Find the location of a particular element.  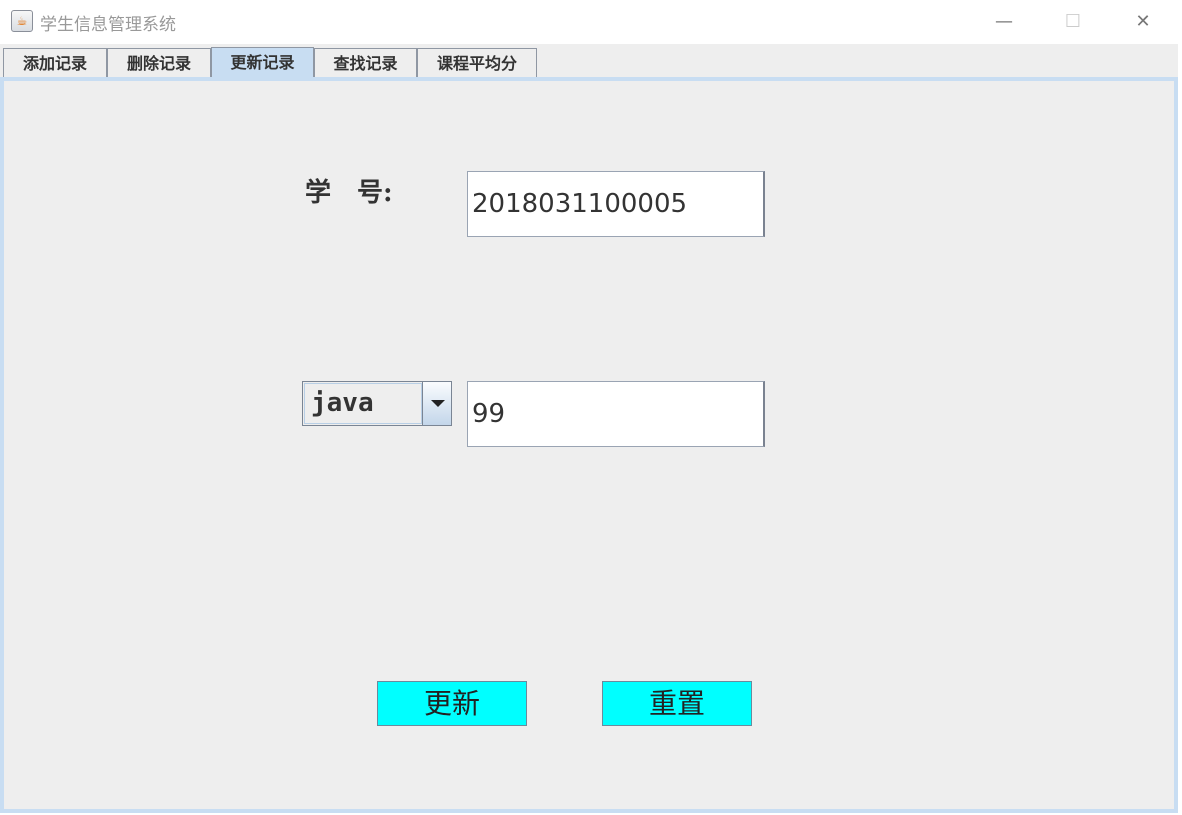

tab-course-average: 课程平均分 is located at coordinates (477, 63).